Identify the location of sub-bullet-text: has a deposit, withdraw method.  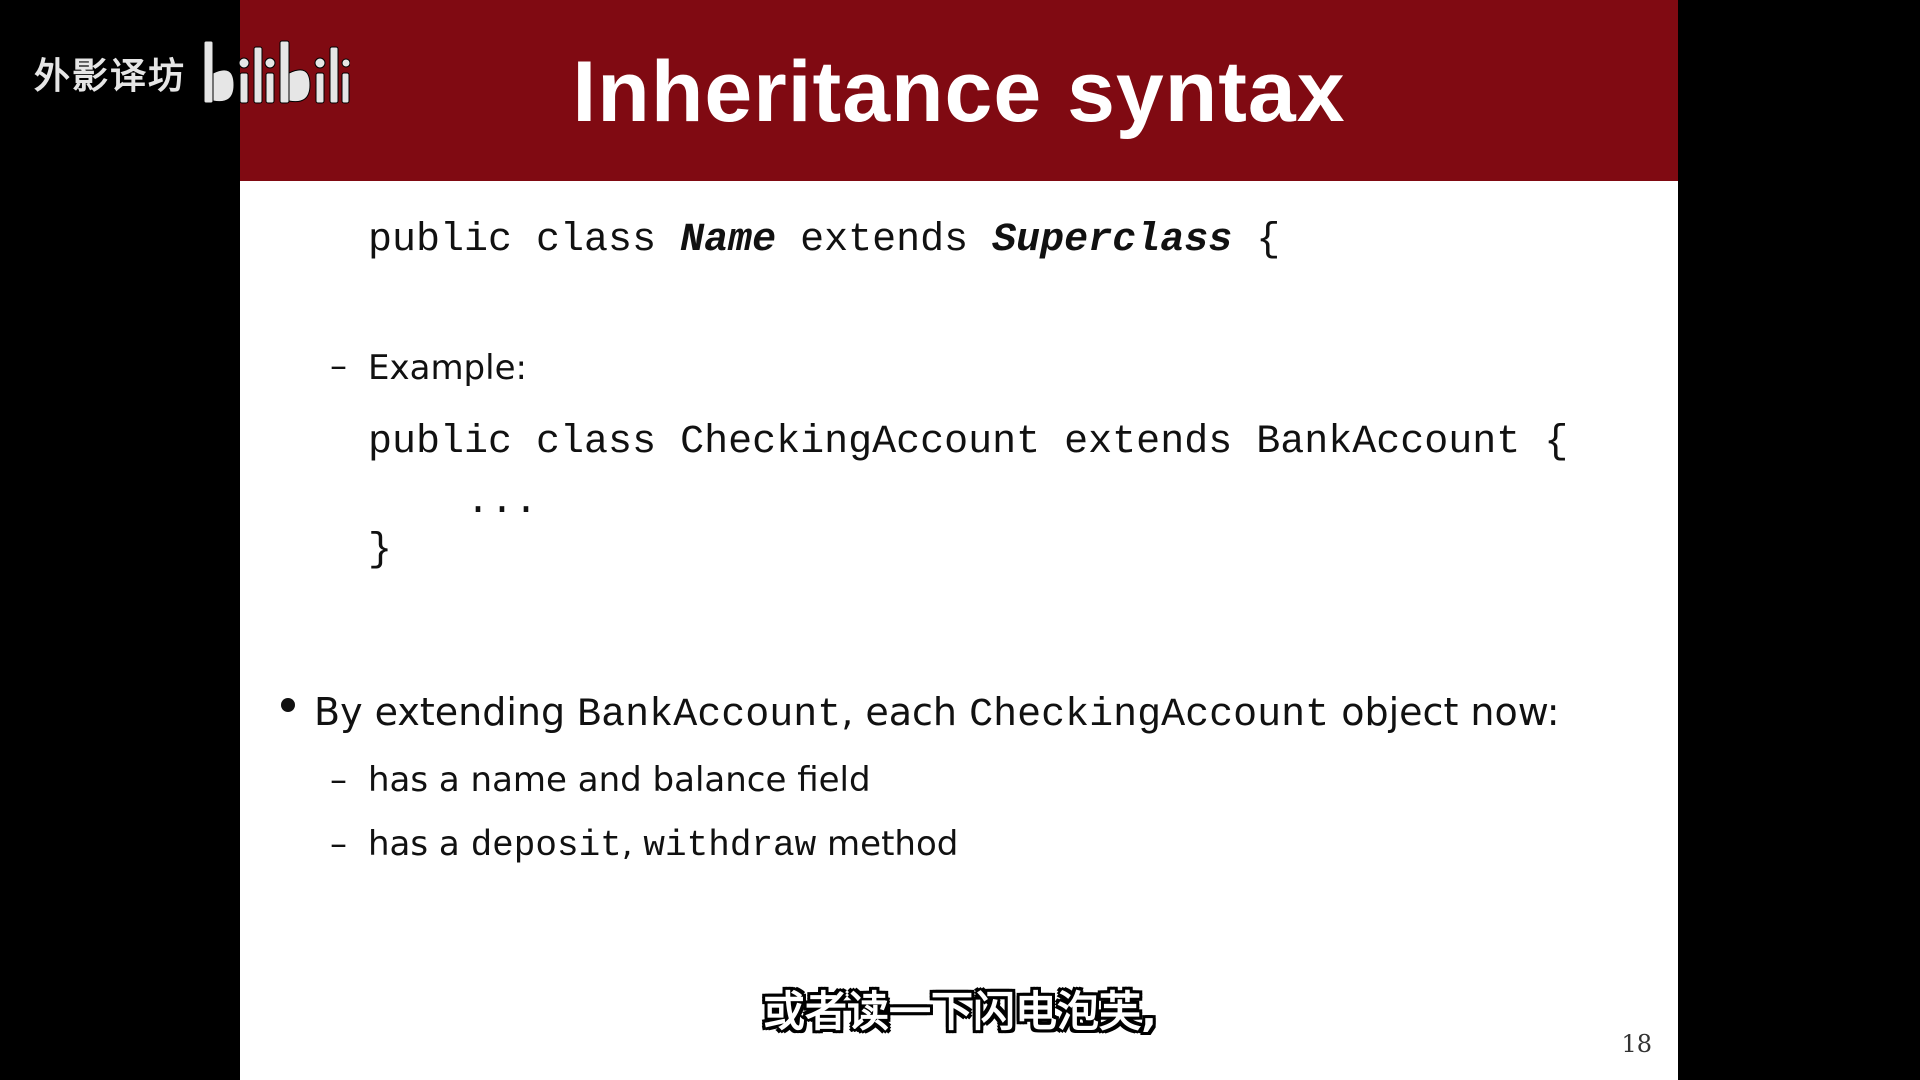
(663, 845).